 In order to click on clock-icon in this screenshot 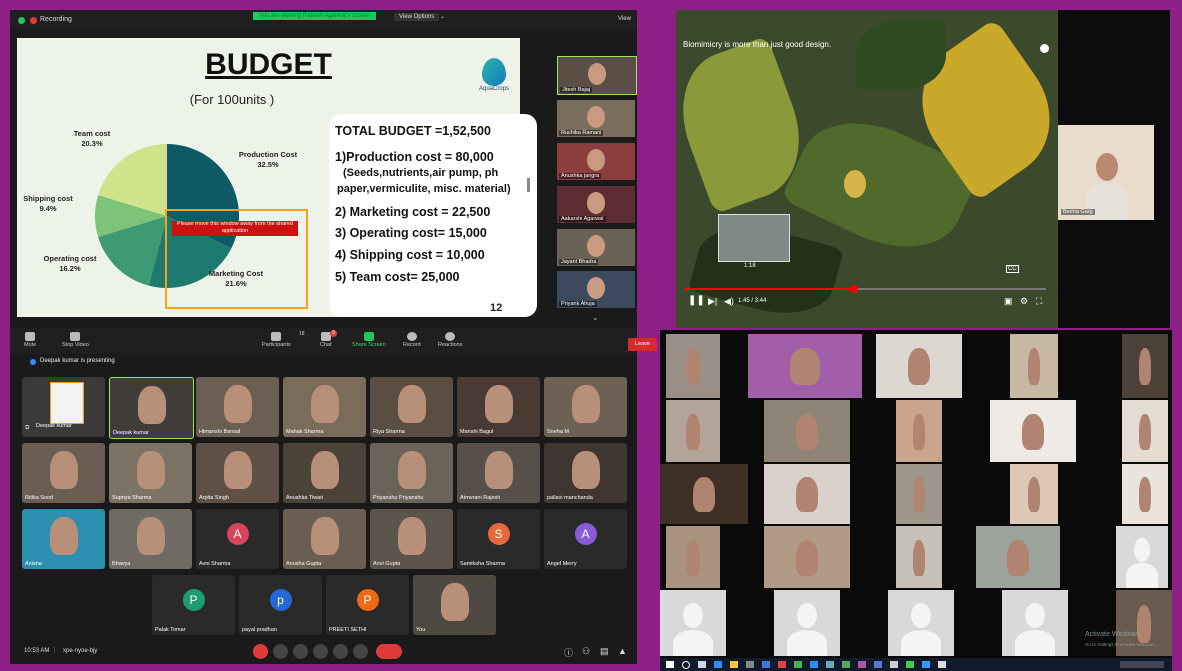, I will do `click(1044, 48)`.